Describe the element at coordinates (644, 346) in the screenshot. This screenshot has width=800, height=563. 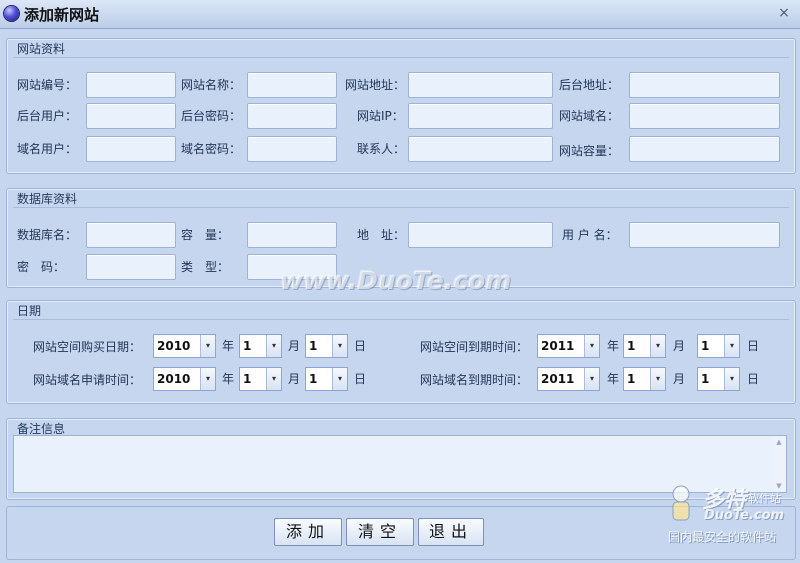
I see `space-expiry-month-select: 1 ▾` at that location.